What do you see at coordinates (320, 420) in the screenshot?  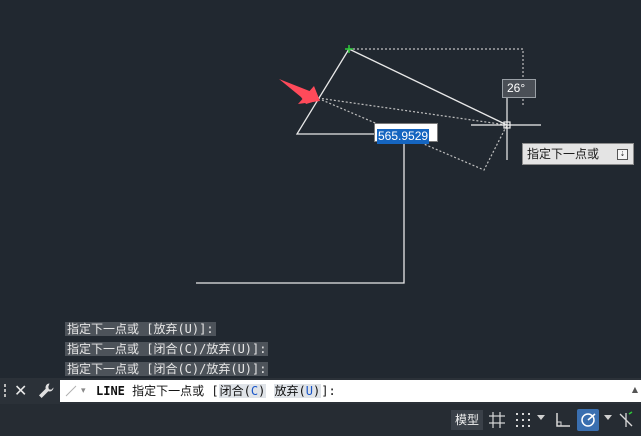 I see `status-bar: 模型` at bounding box center [320, 420].